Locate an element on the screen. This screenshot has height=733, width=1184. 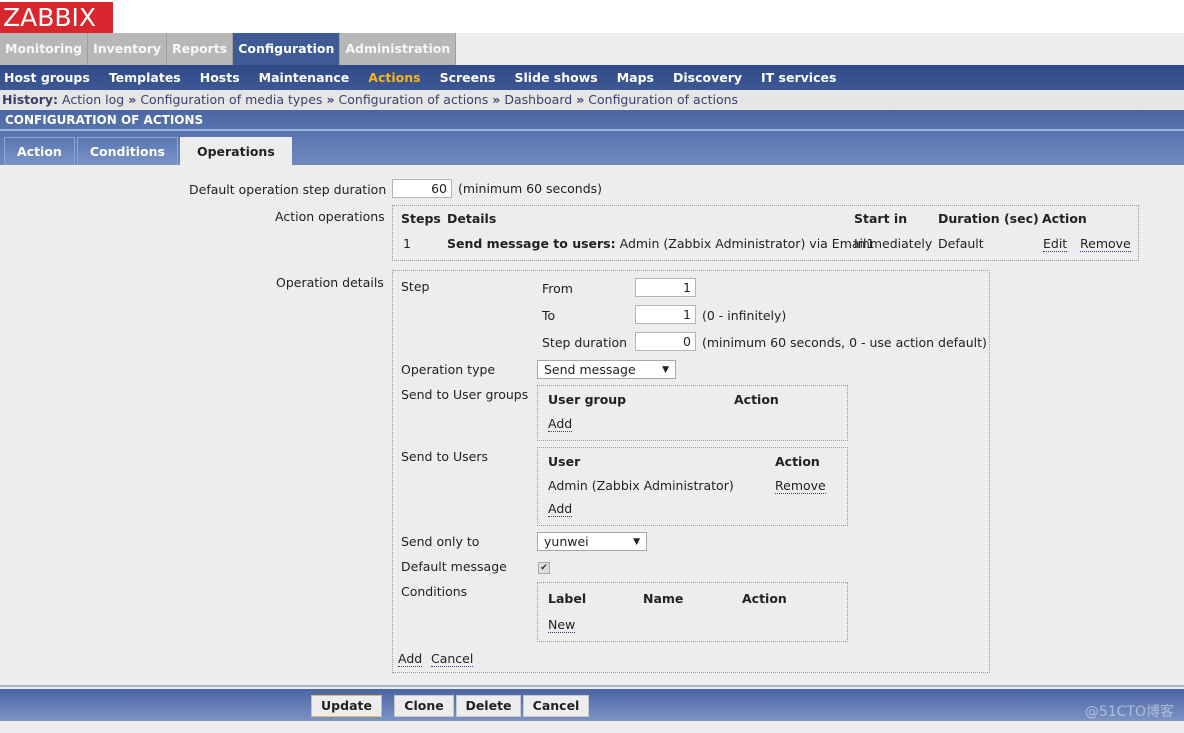
operation-type-select: Send message ▼ is located at coordinates (606, 369).